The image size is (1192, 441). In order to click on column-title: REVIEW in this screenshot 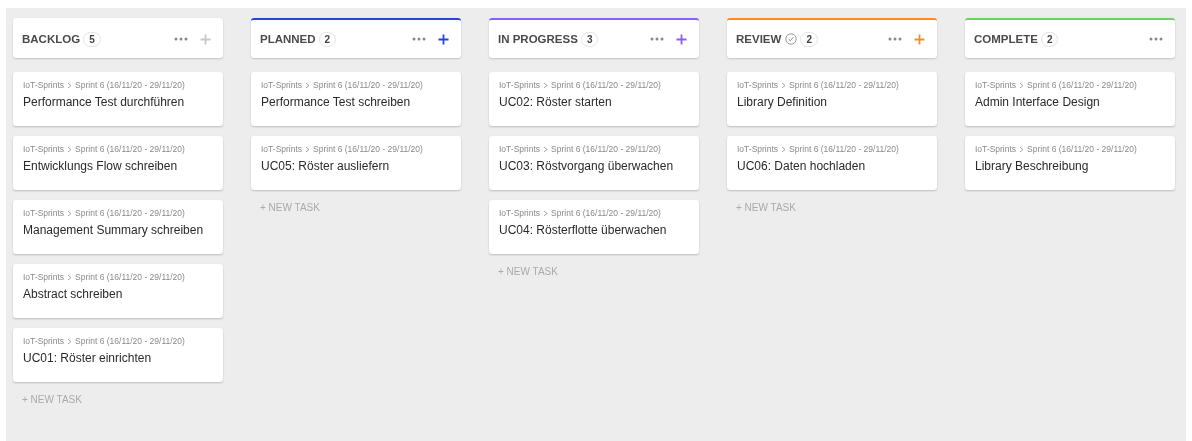, I will do `click(759, 39)`.